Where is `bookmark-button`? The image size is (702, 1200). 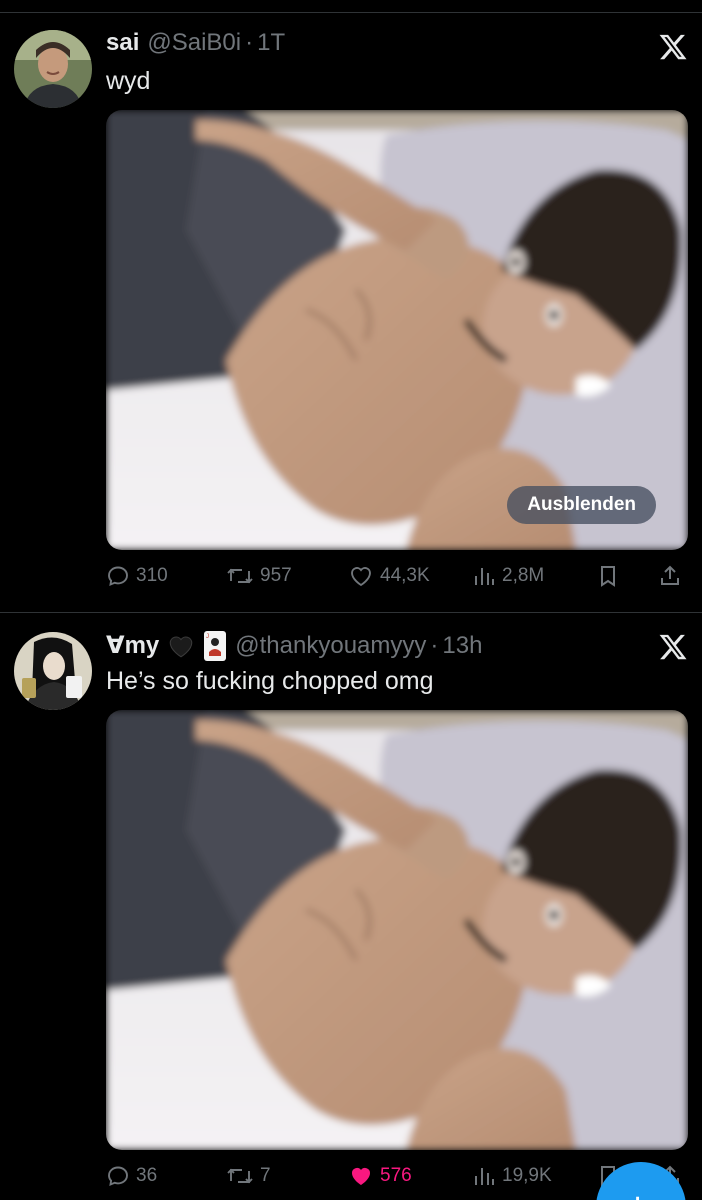 bookmark-button is located at coordinates (608, 576).